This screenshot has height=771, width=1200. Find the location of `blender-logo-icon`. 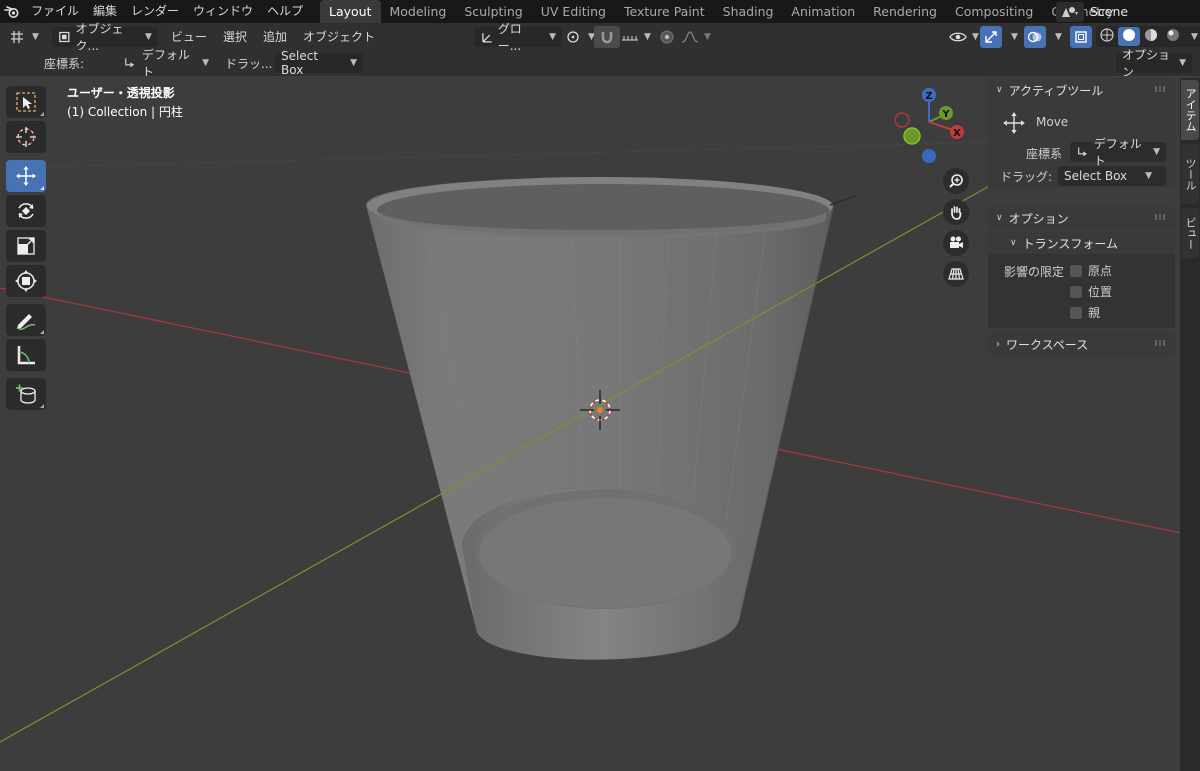

blender-logo-icon is located at coordinates (12, 11).